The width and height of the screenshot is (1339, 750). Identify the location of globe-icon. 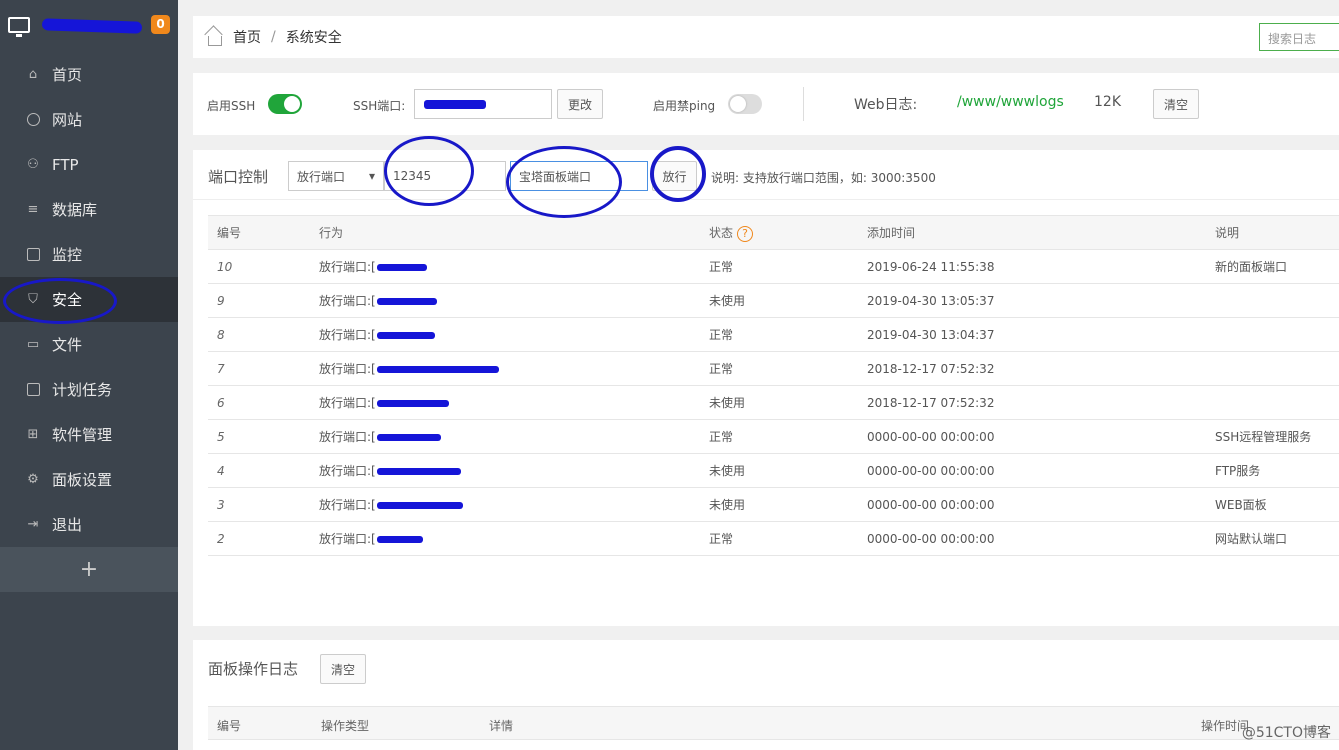
(33, 120).